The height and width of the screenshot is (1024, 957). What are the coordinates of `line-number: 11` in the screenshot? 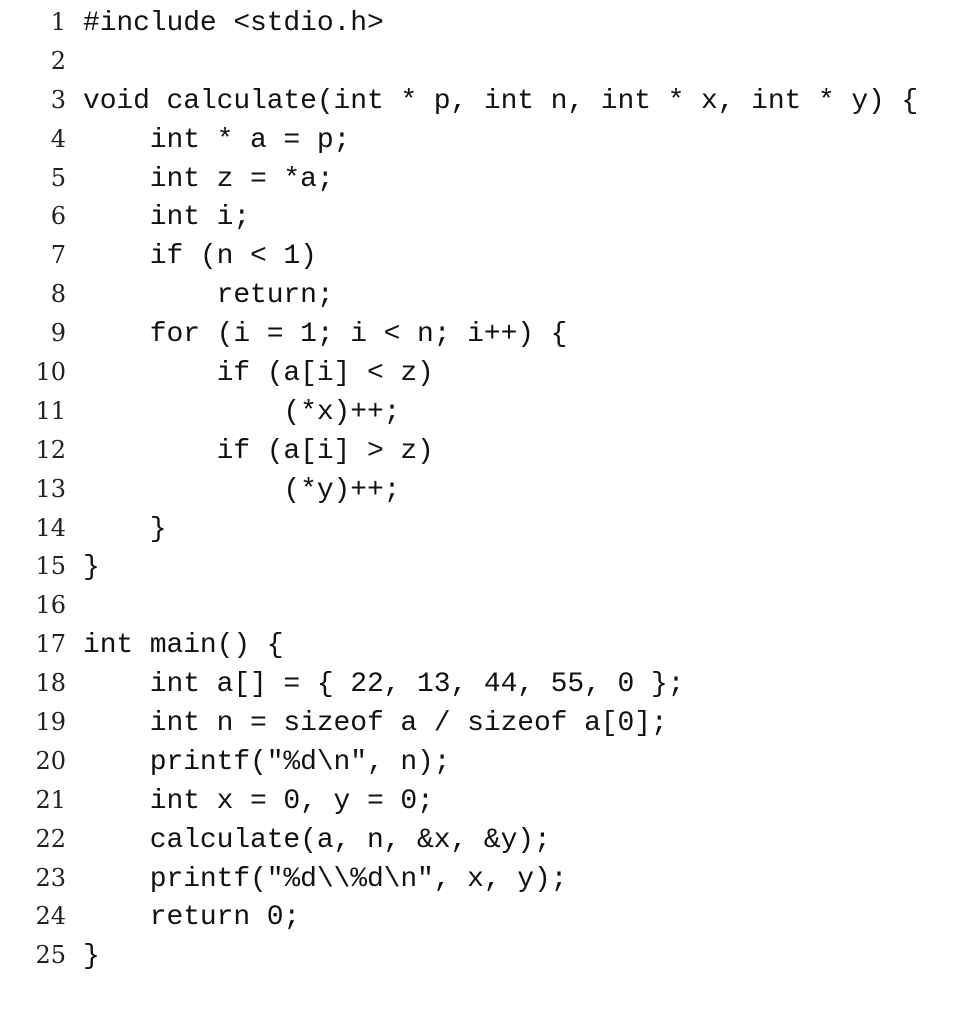 It's located at (50, 410).